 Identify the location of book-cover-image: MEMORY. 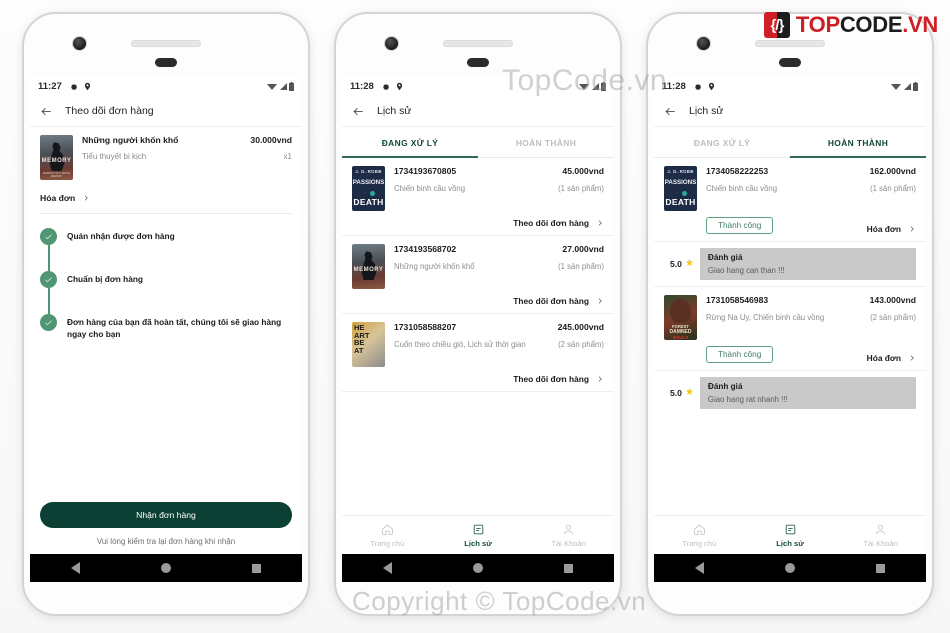
(368, 266).